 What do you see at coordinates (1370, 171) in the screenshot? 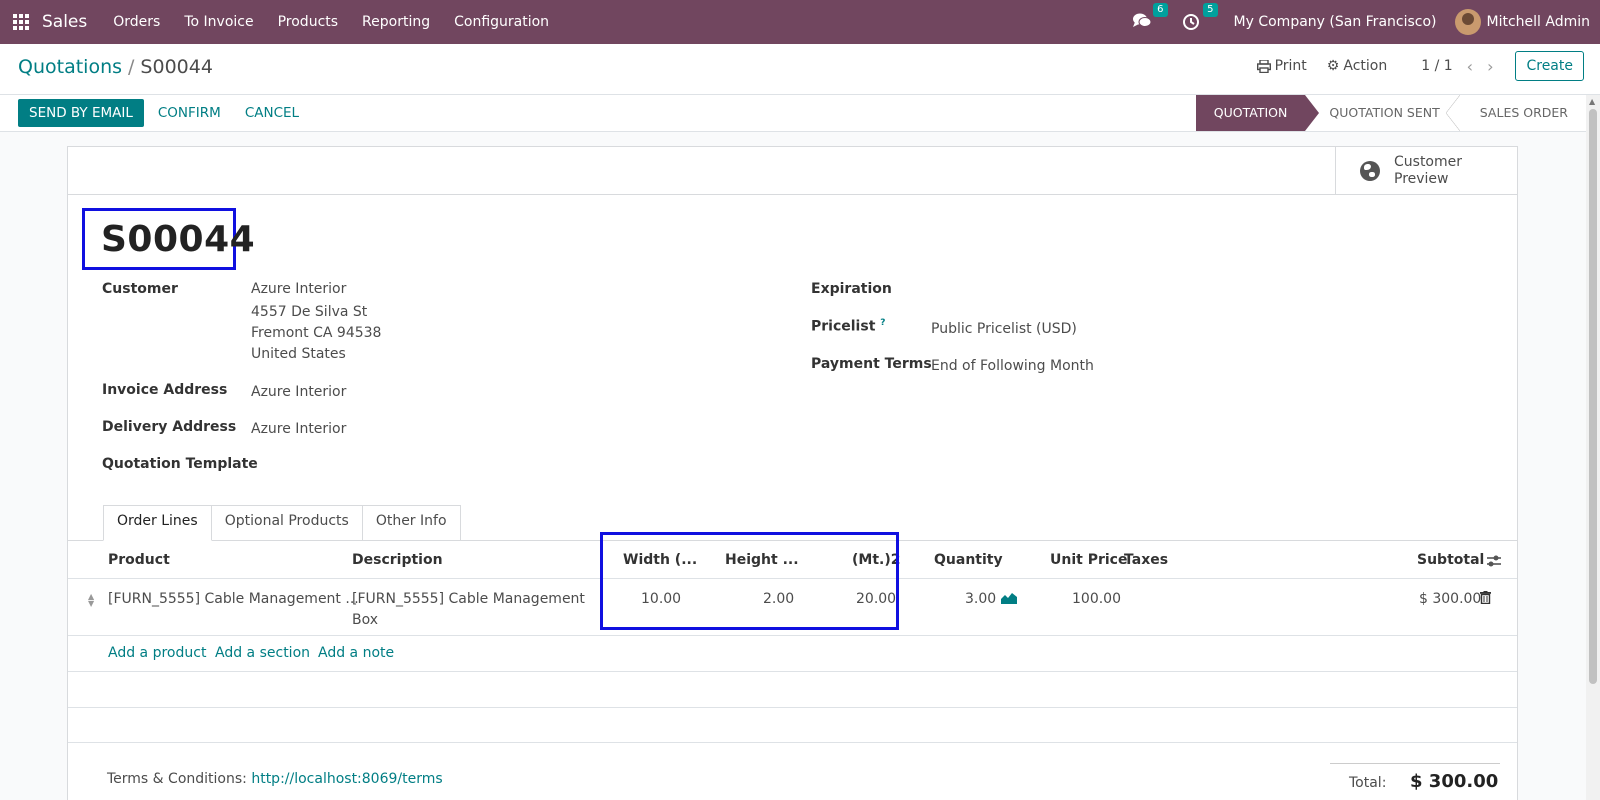
I see `globe-icon` at bounding box center [1370, 171].